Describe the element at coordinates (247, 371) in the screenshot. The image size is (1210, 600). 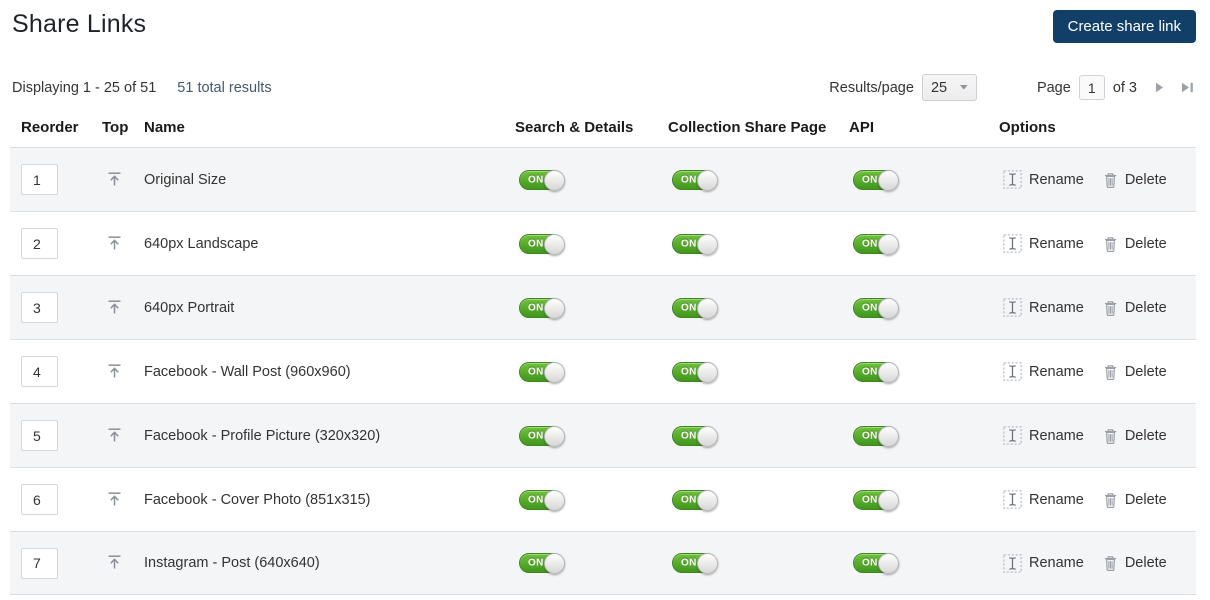
I see `share-link-name: Facebook - Wall Post (960x960)` at that location.